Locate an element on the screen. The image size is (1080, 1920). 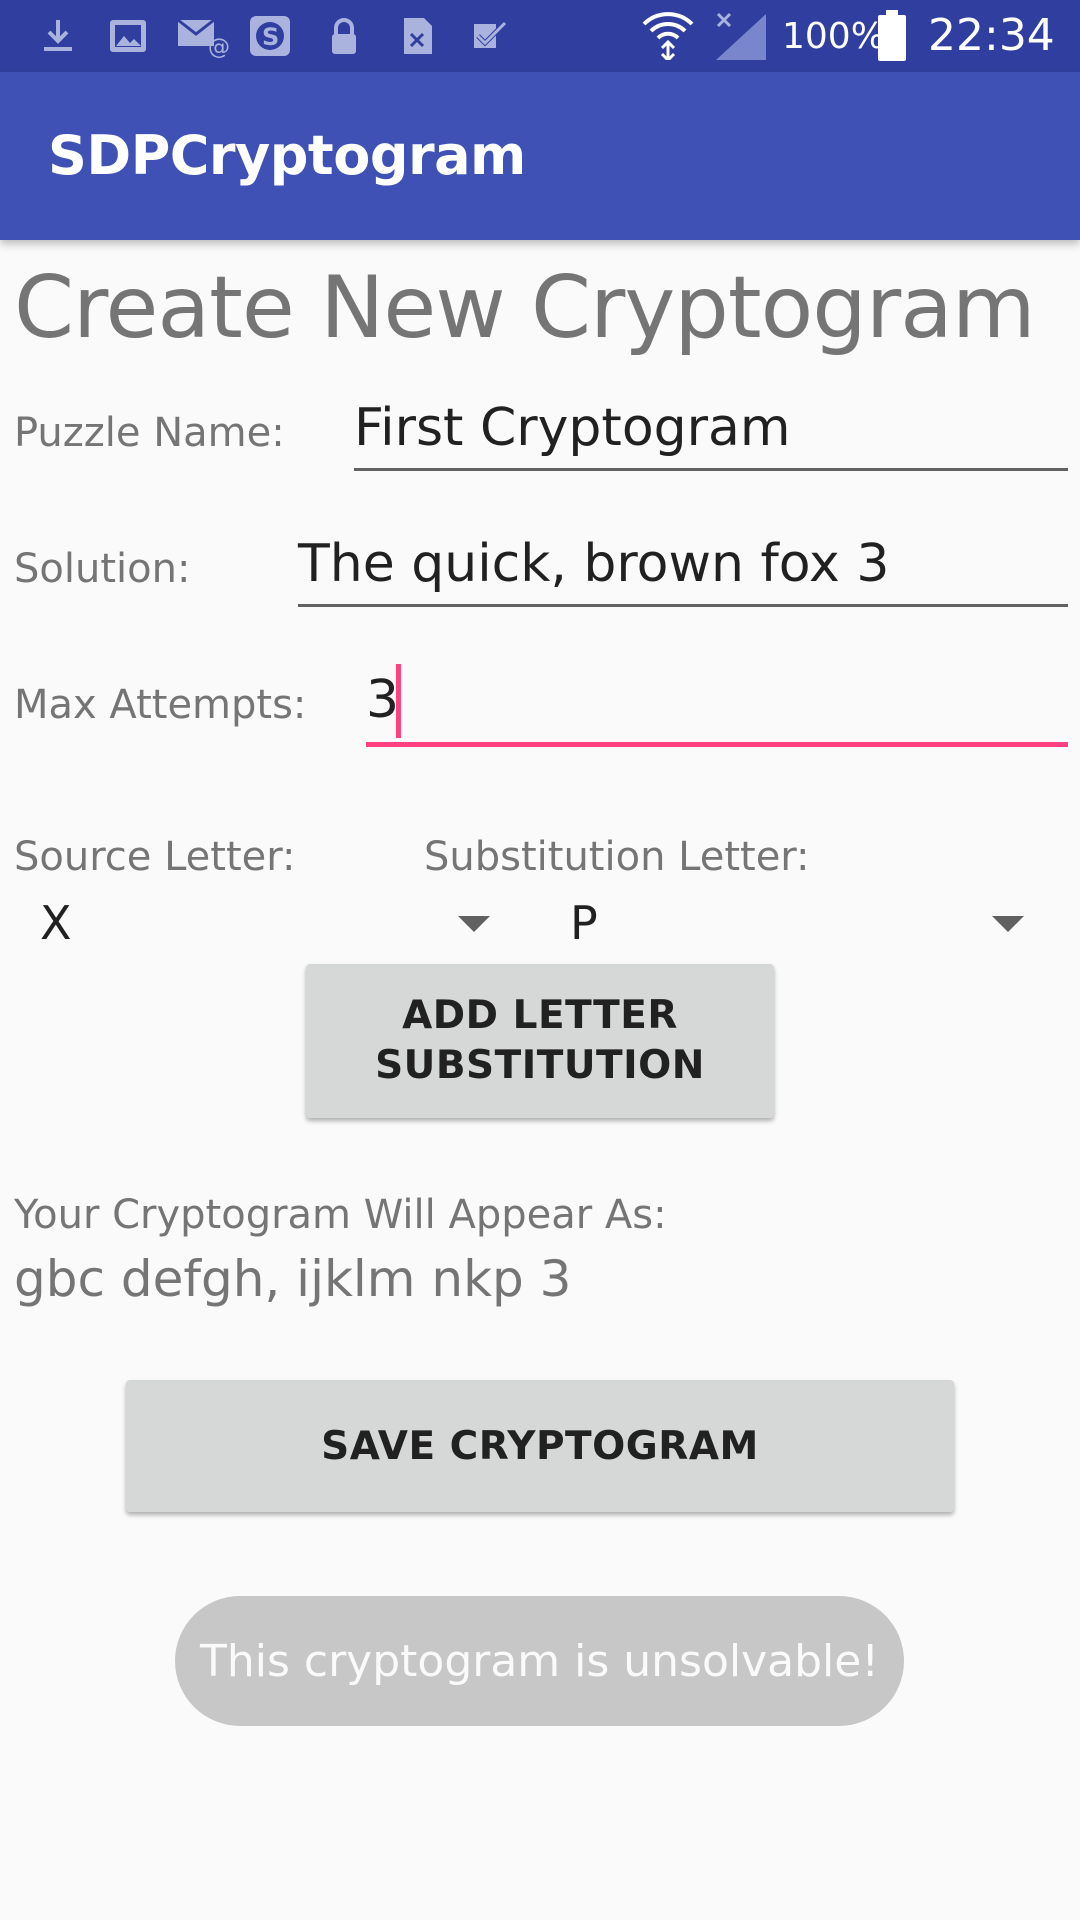
email-icon: @ is located at coordinates (203, 38).